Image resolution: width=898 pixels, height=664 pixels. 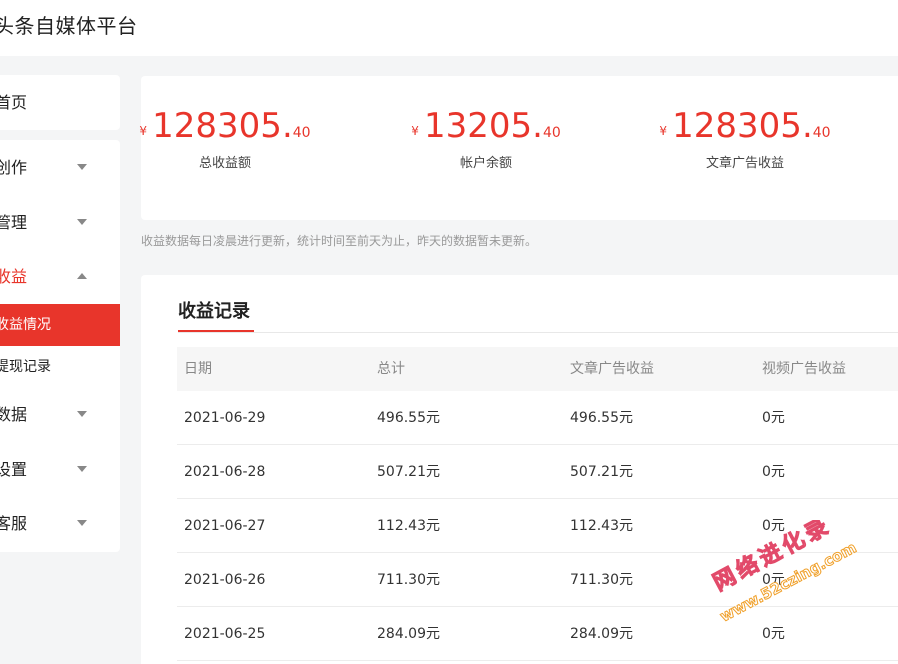 I want to click on sidebar-item-label: 管理, so click(x=14, y=222).